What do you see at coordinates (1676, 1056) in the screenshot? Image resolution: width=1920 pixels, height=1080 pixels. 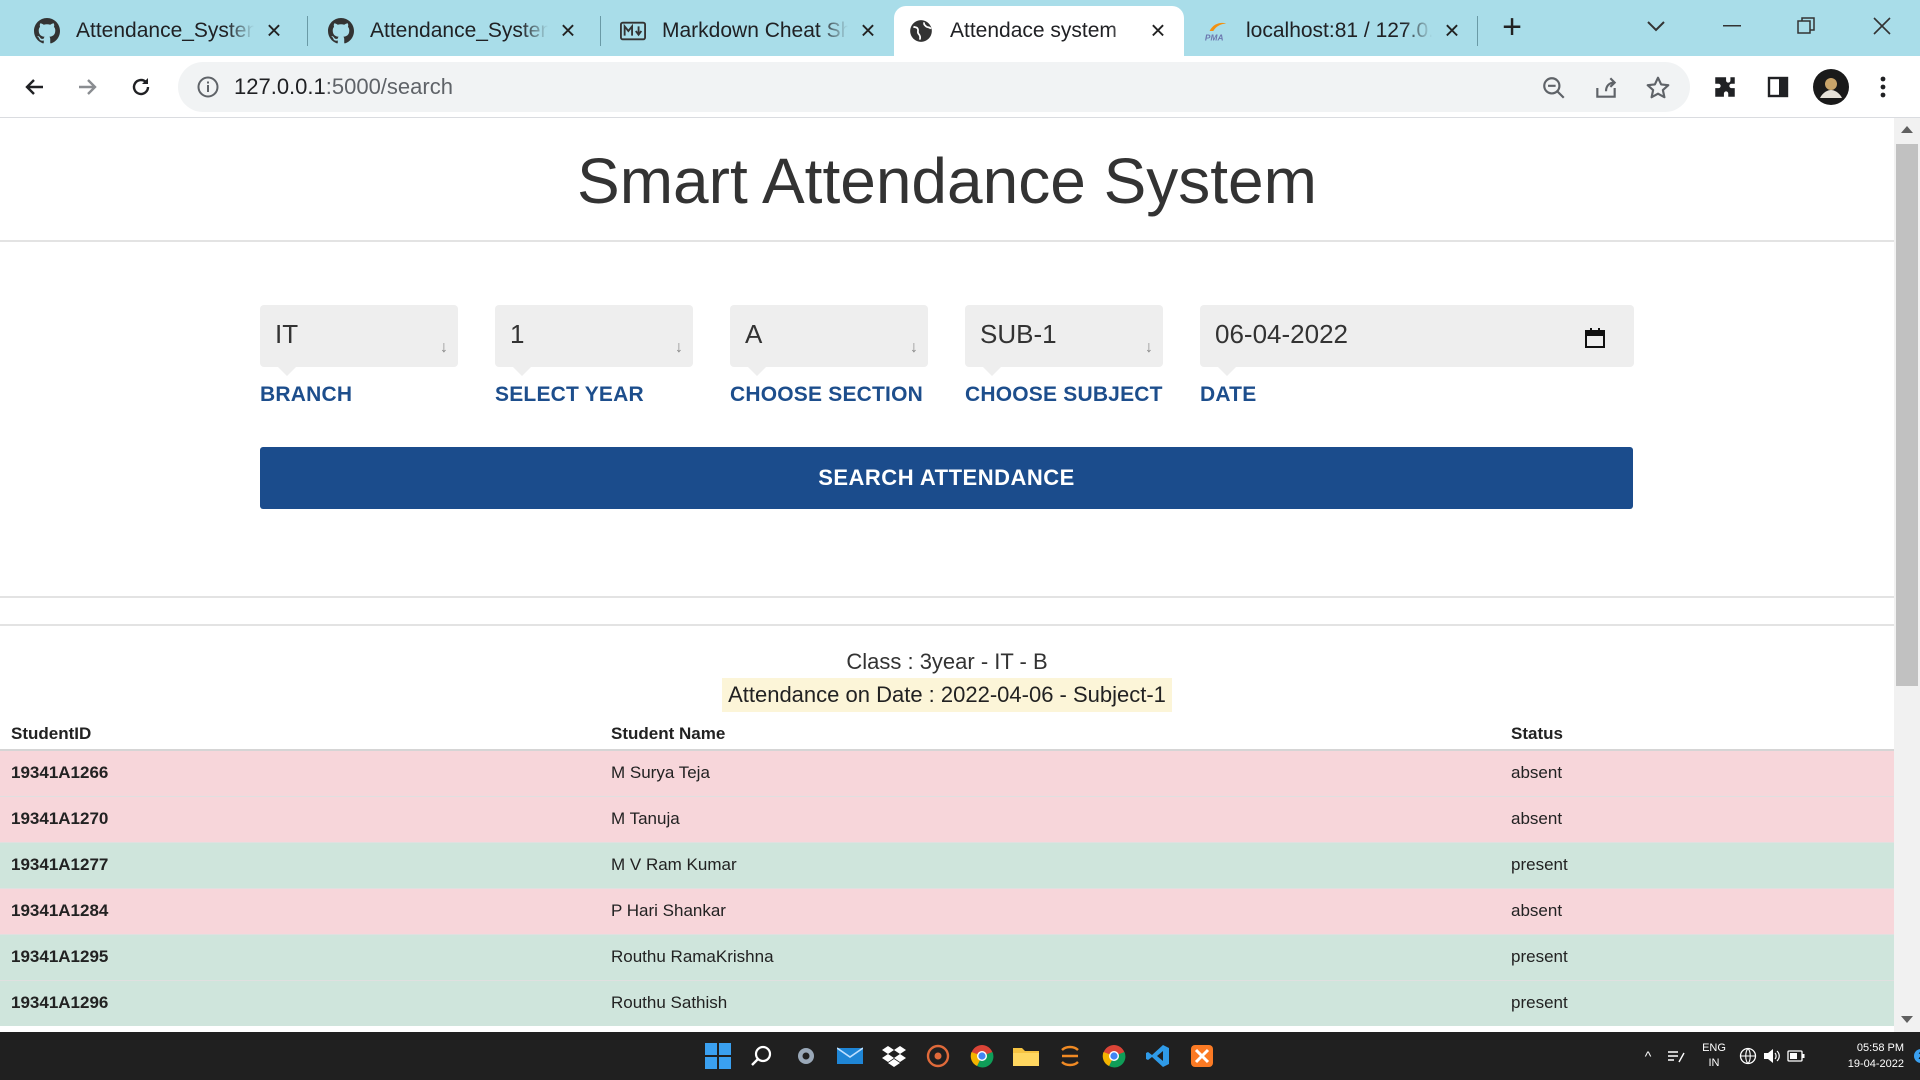 I see `pen-icon` at bounding box center [1676, 1056].